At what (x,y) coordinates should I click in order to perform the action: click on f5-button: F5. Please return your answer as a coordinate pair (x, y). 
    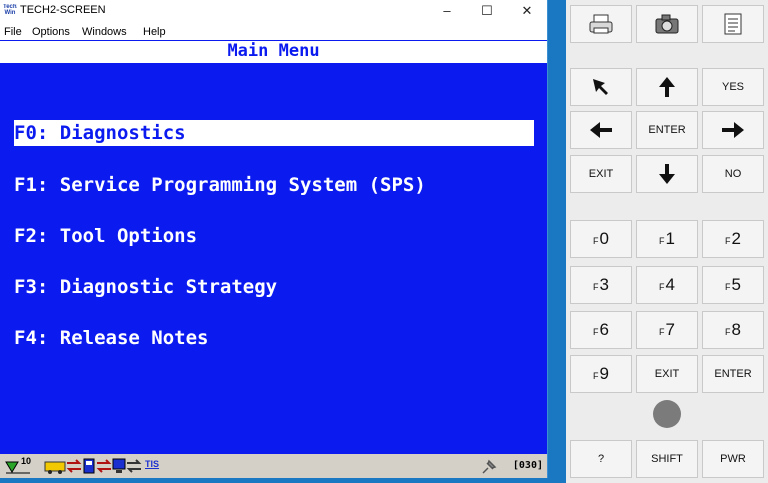
    Looking at the image, I should click on (733, 285).